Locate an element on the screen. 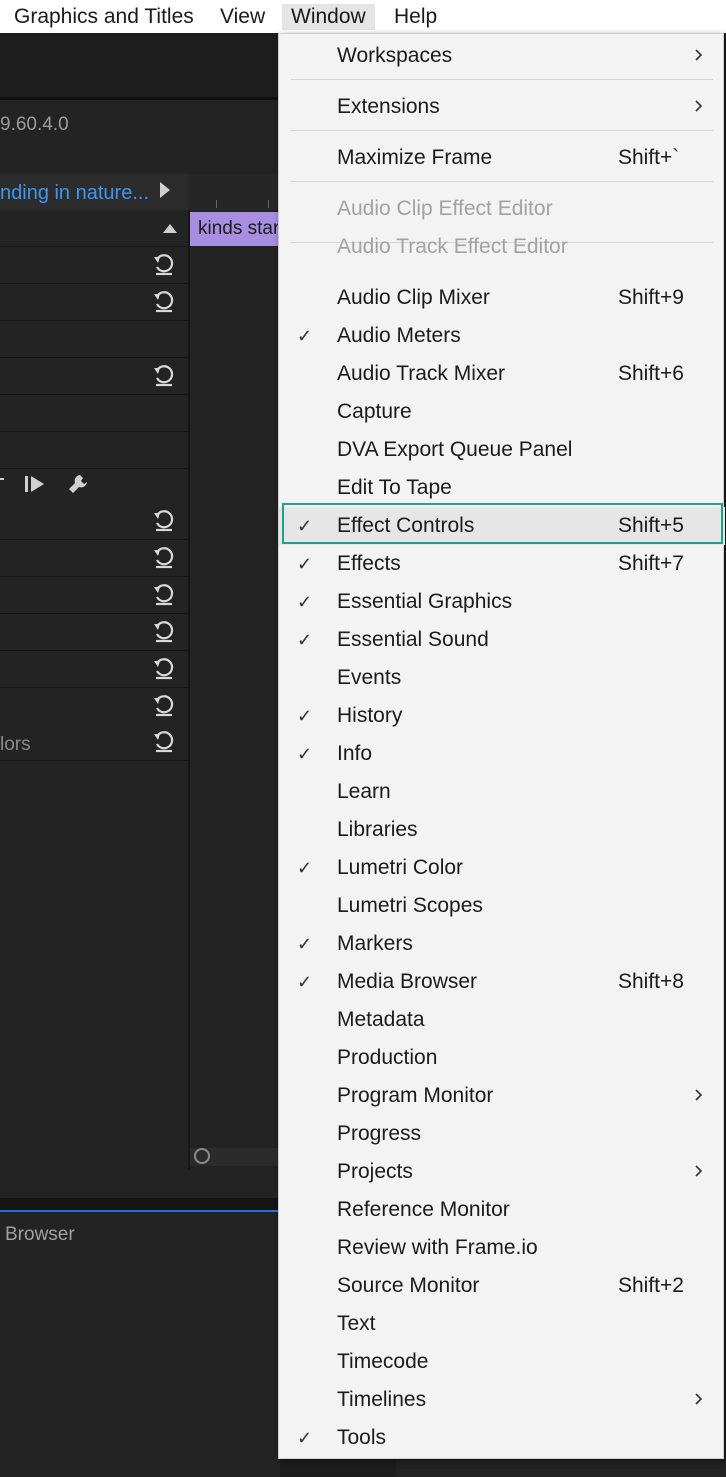 The height and width of the screenshot is (1477, 726). menu-item-essential-sound: ✓ Essential Sound is located at coordinates (502, 640).